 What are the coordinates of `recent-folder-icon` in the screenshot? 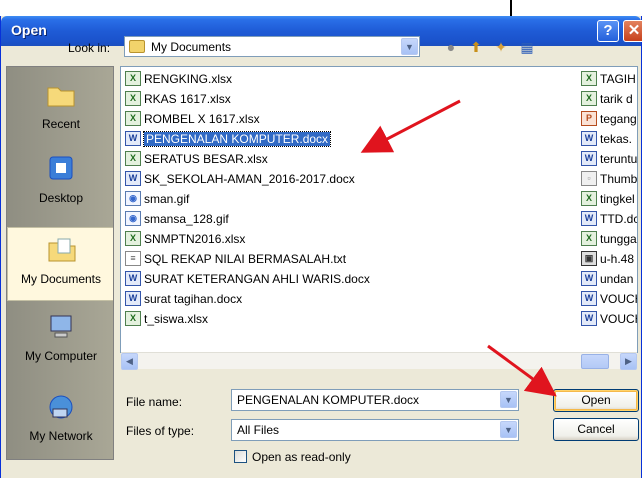 It's located at (61, 97).